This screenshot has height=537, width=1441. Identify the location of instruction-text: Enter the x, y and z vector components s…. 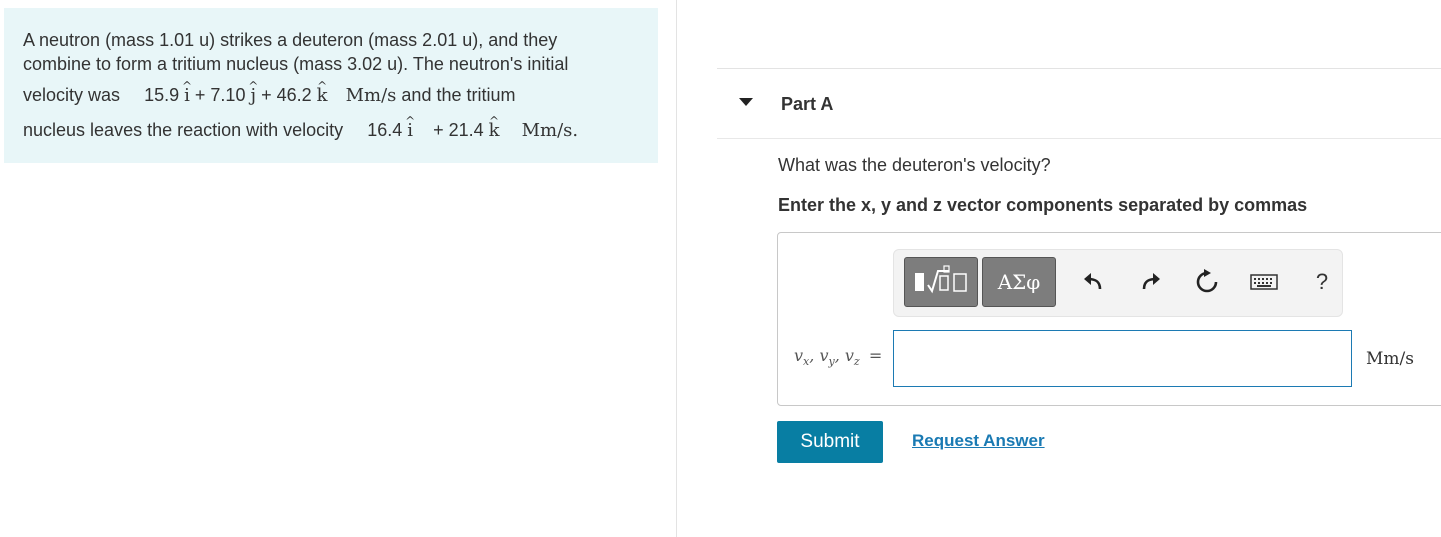
(1043, 205).